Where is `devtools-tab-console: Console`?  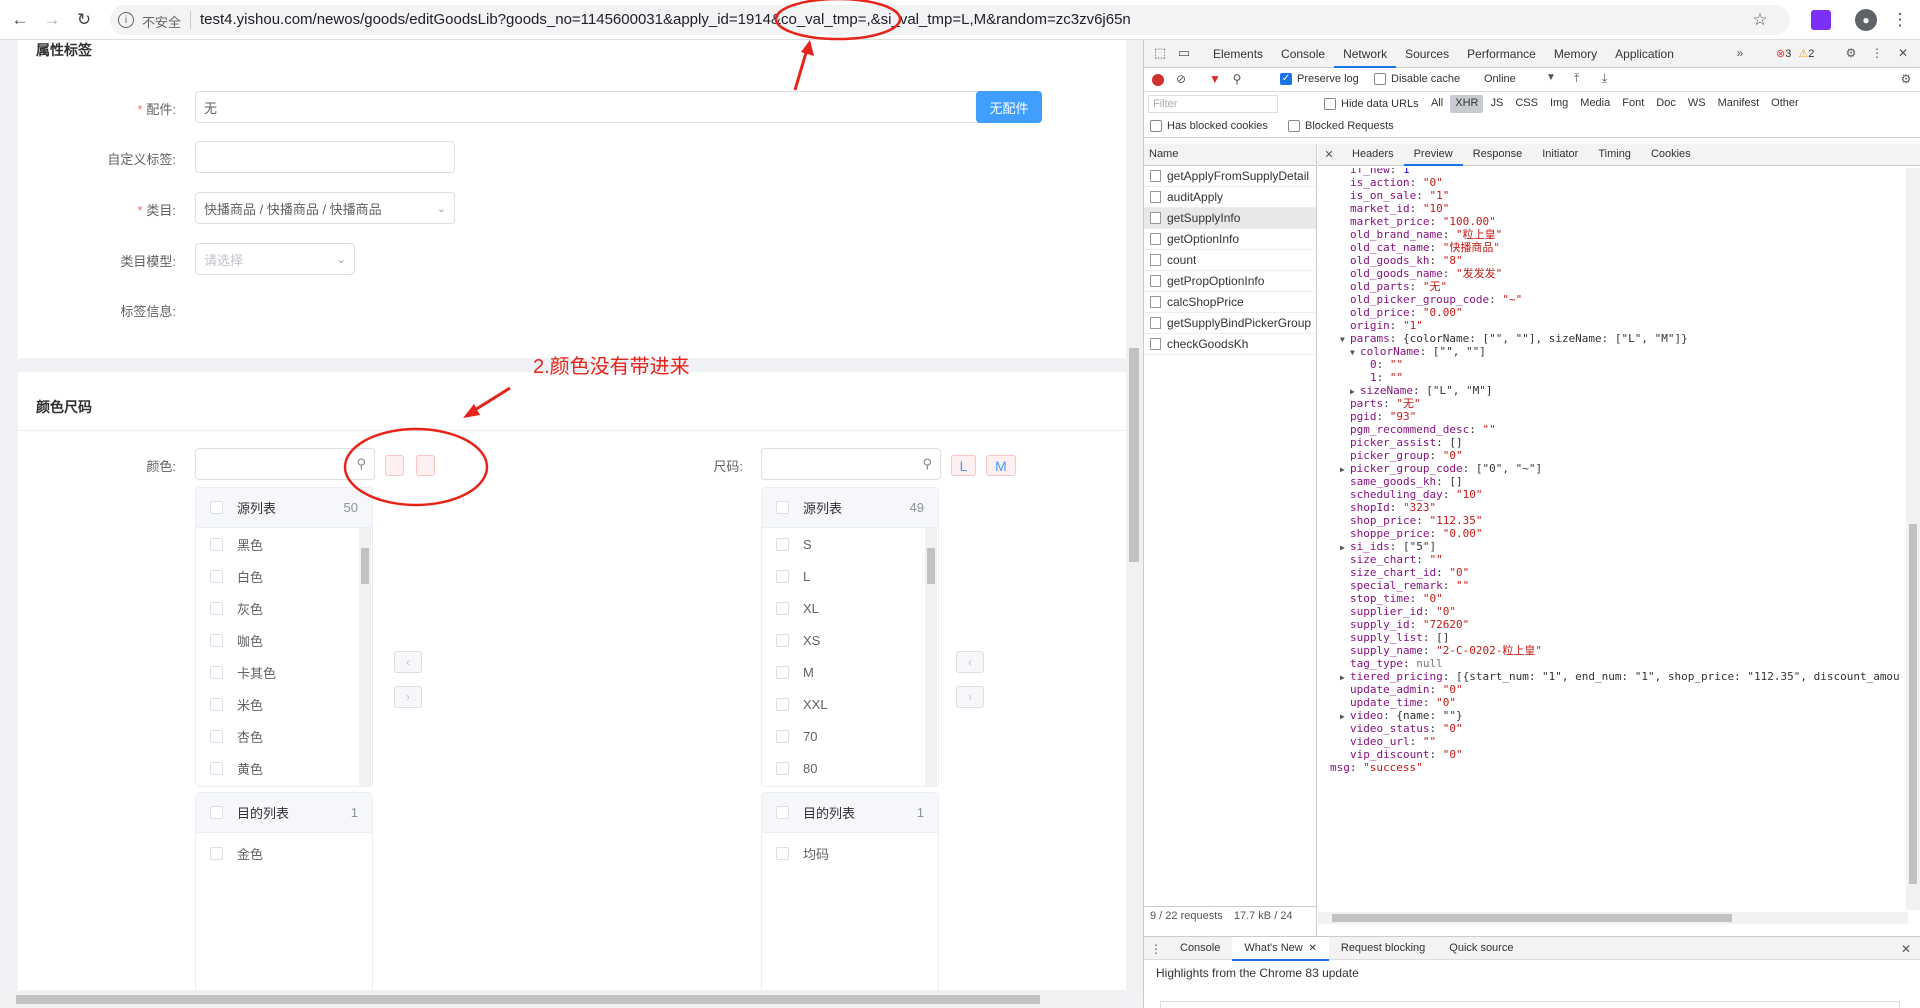
devtools-tab-console: Console is located at coordinates (1303, 54).